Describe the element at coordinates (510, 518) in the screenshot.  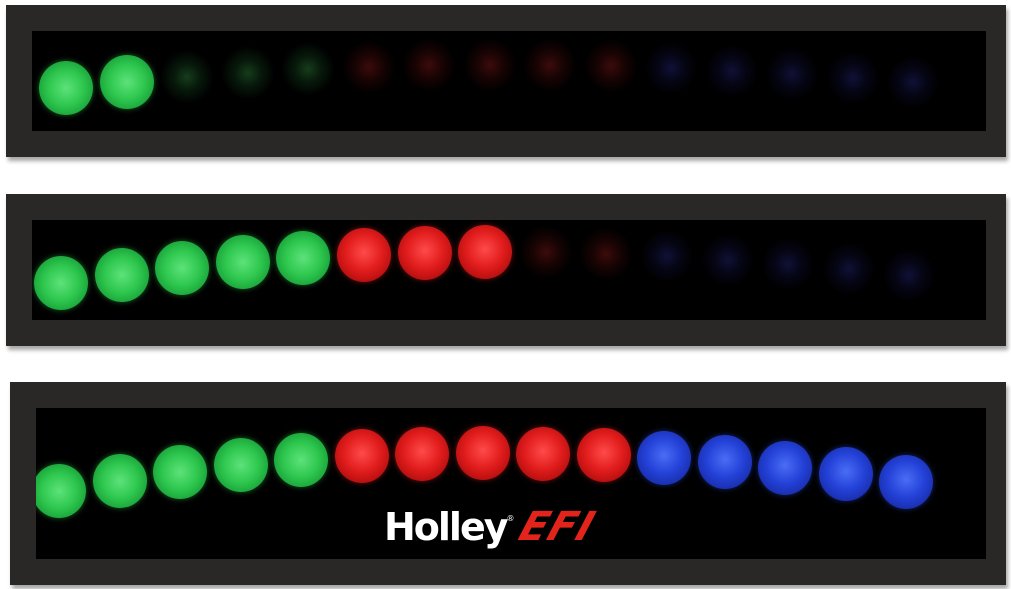
I see `logo-reg-mark: ®` at that location.